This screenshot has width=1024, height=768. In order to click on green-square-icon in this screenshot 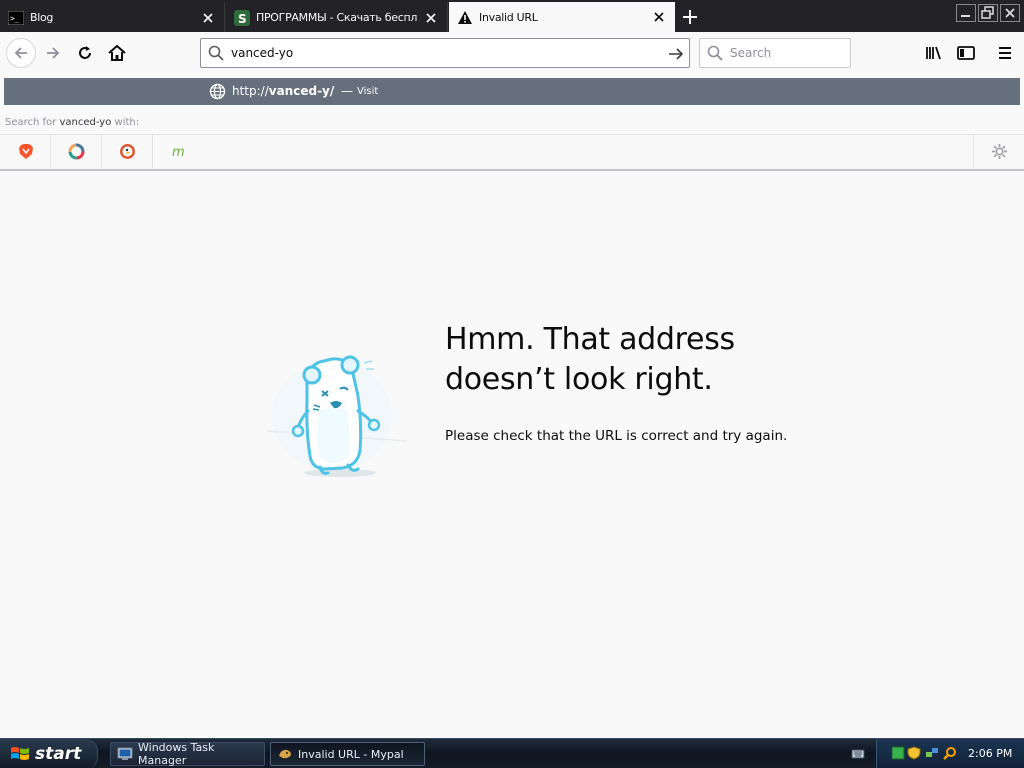, I will do `click(898, 753)`.